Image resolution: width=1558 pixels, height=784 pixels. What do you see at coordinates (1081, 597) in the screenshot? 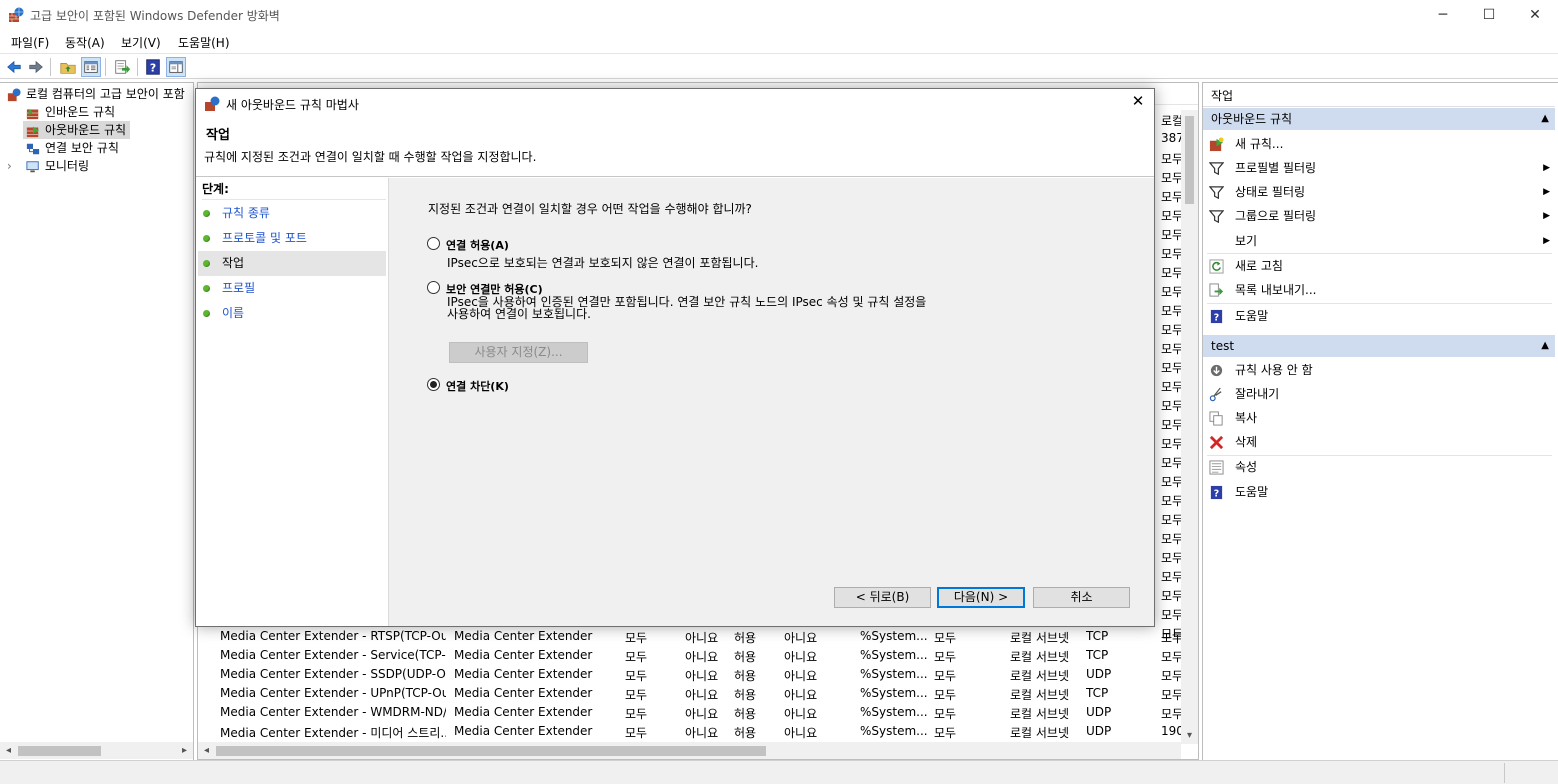
I see `cancel-button: 취소` at bounding box center [1081, 597].